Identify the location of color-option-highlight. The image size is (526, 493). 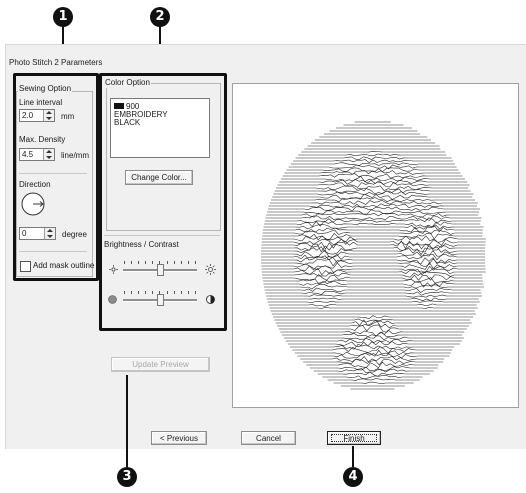
(163, 202).